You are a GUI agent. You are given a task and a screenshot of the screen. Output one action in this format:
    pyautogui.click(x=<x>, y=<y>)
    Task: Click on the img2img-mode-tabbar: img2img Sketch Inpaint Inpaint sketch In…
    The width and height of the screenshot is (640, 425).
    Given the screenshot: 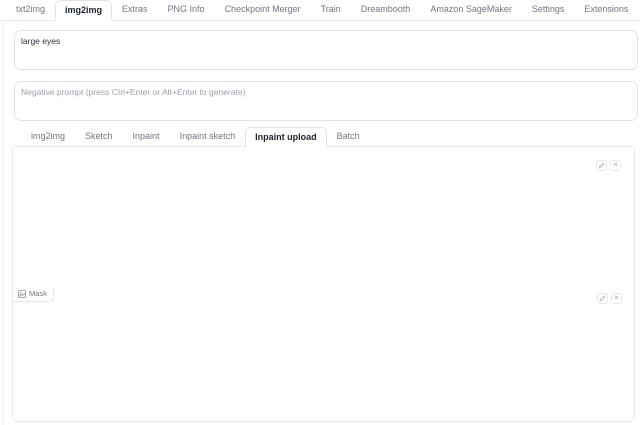 What is the action you would take?
    pyautogui.click(x=323, y=137)
    